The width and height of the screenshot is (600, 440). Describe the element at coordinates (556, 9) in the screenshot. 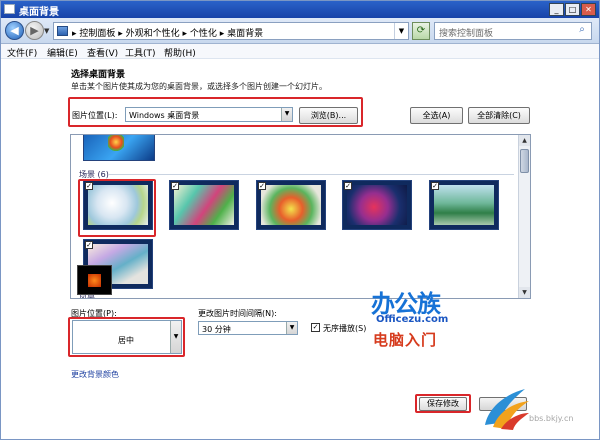

I see `minimize-button: _` at that location.